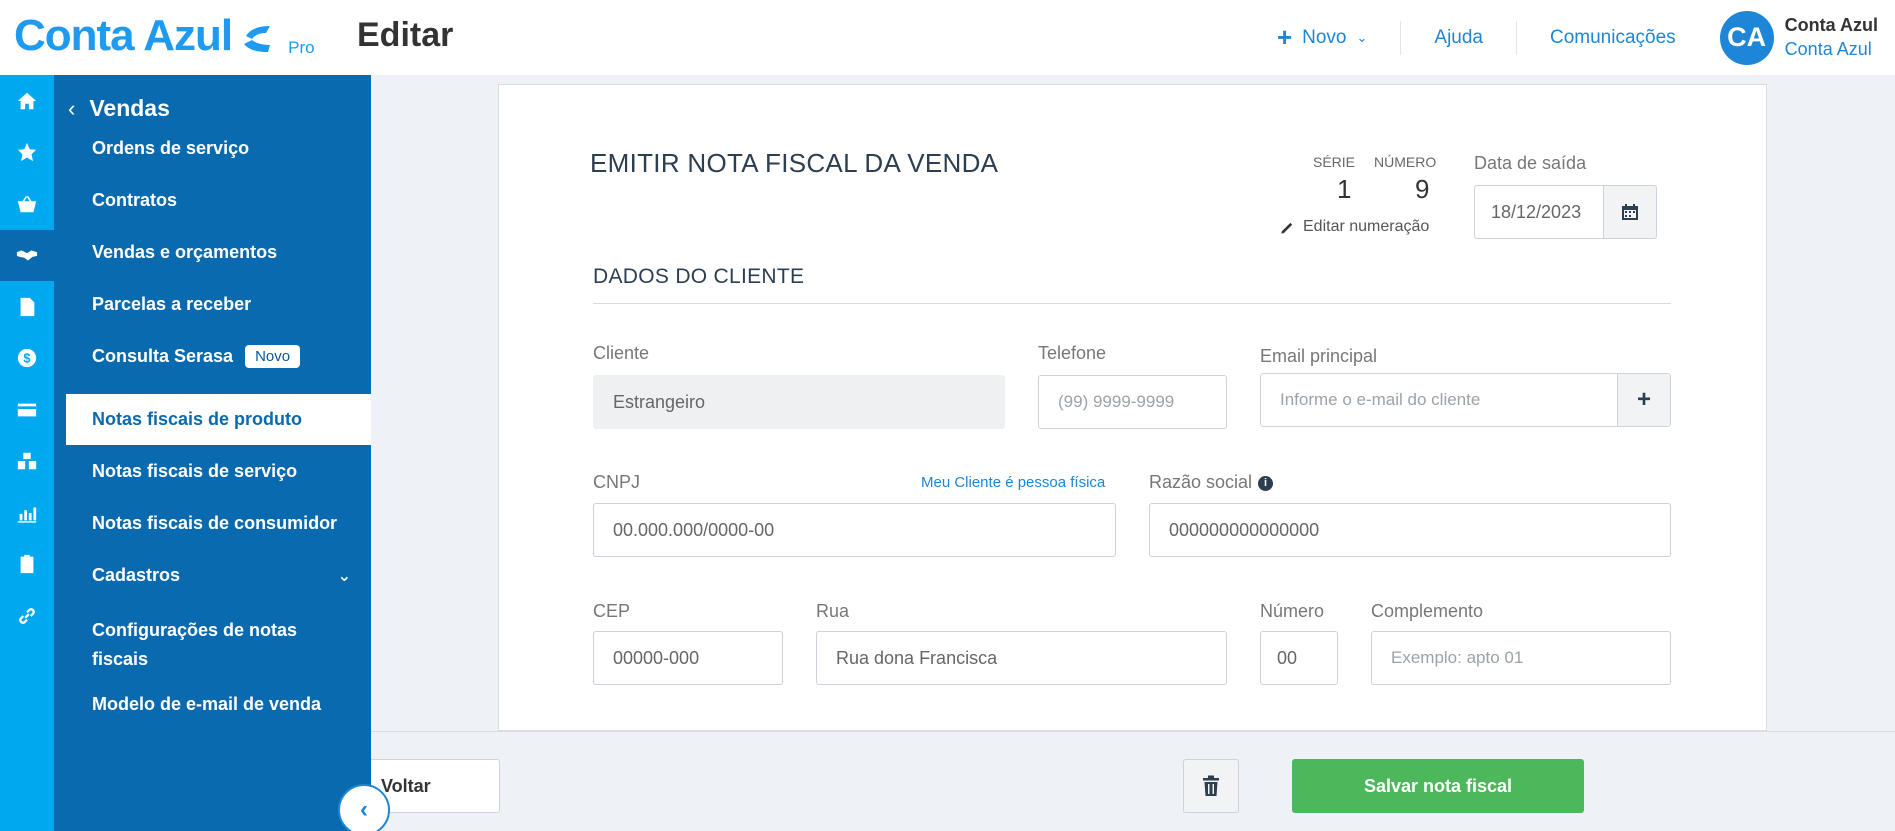 Image resolution: width=1895 pixels, height=831 pixels. I want to click on rail-sales, so click(27, 255).